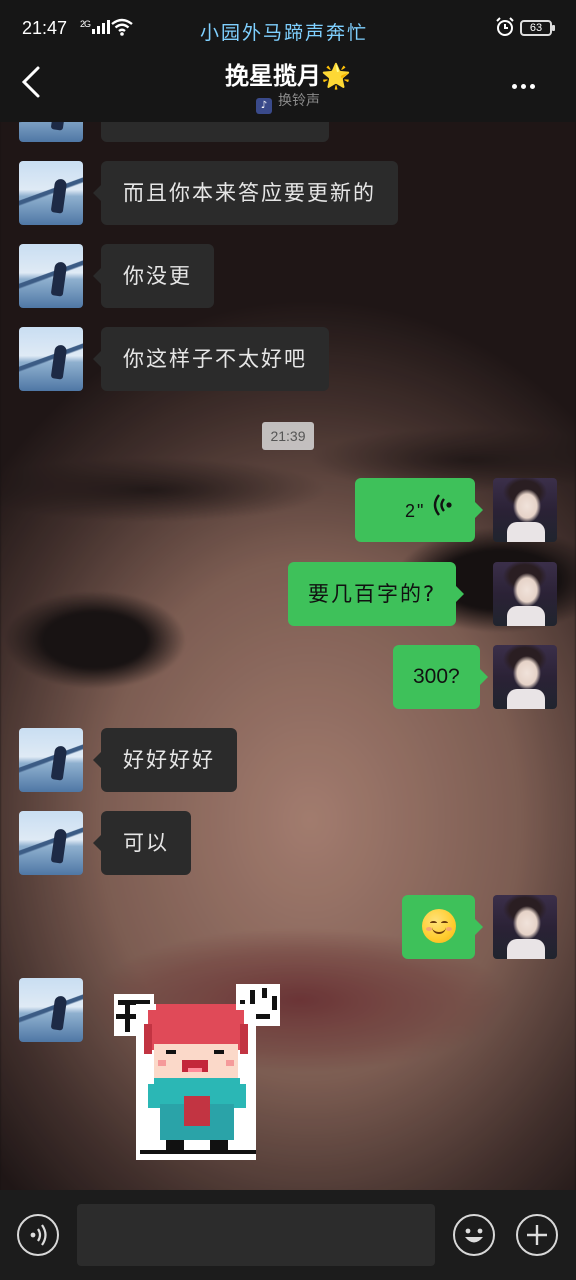 This screenshot has height=1280, width=576. What do you see at coordinates (45, 28) in the screenshot?
I see `status-time: 21:47` at bounding box center [45, 28].